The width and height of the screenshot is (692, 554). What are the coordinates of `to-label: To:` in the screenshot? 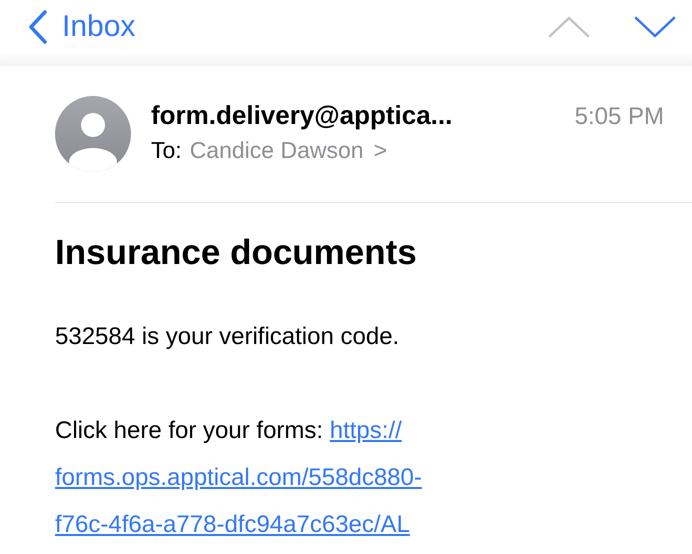 It's located at (166, 150).